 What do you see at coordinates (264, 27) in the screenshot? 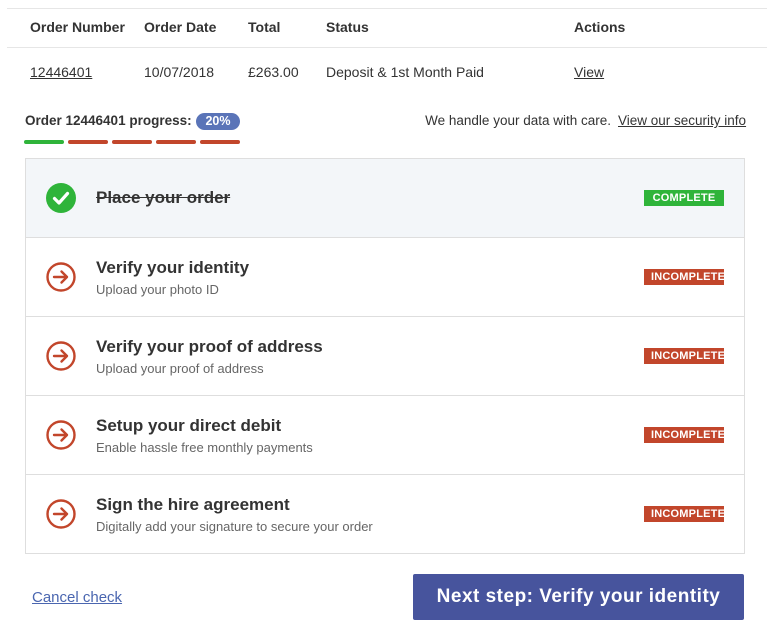
I see `col-total: Total` at bounding box center [264, 27].